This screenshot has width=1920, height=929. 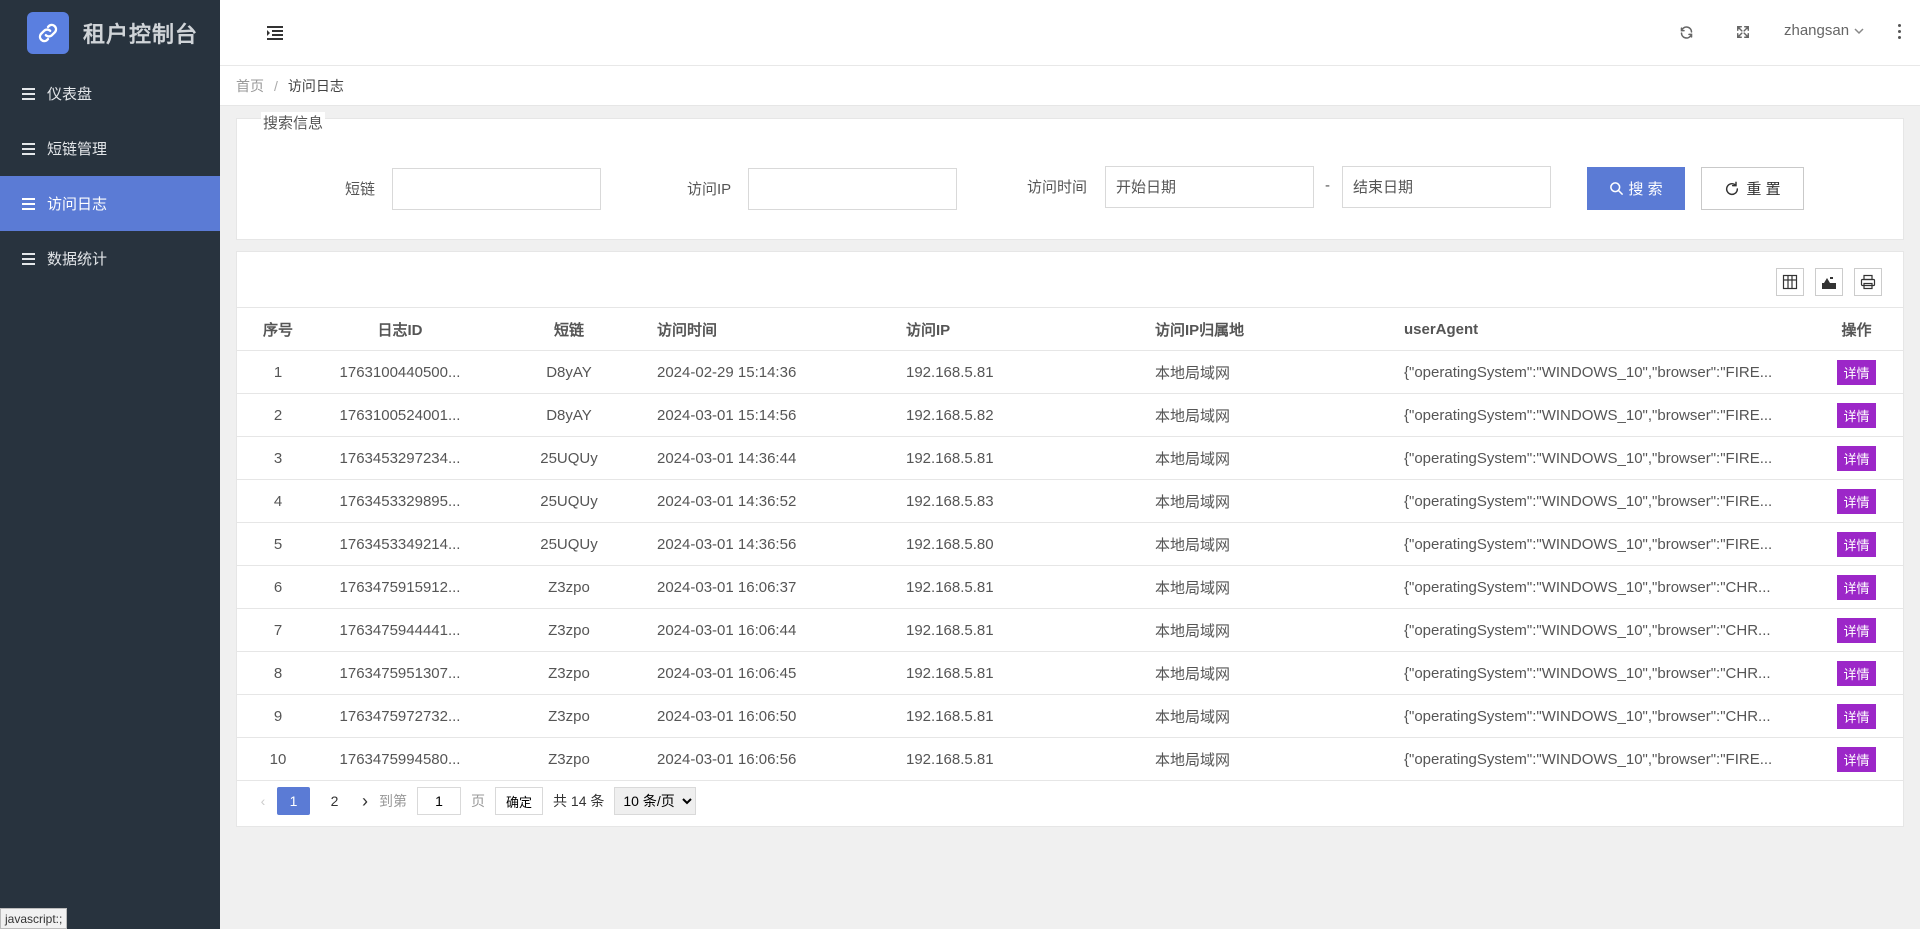 What do you see at coordinates (365, 801) in the screenshot?
I see `next-page-icon: ›` at bounding box center [365, 801].